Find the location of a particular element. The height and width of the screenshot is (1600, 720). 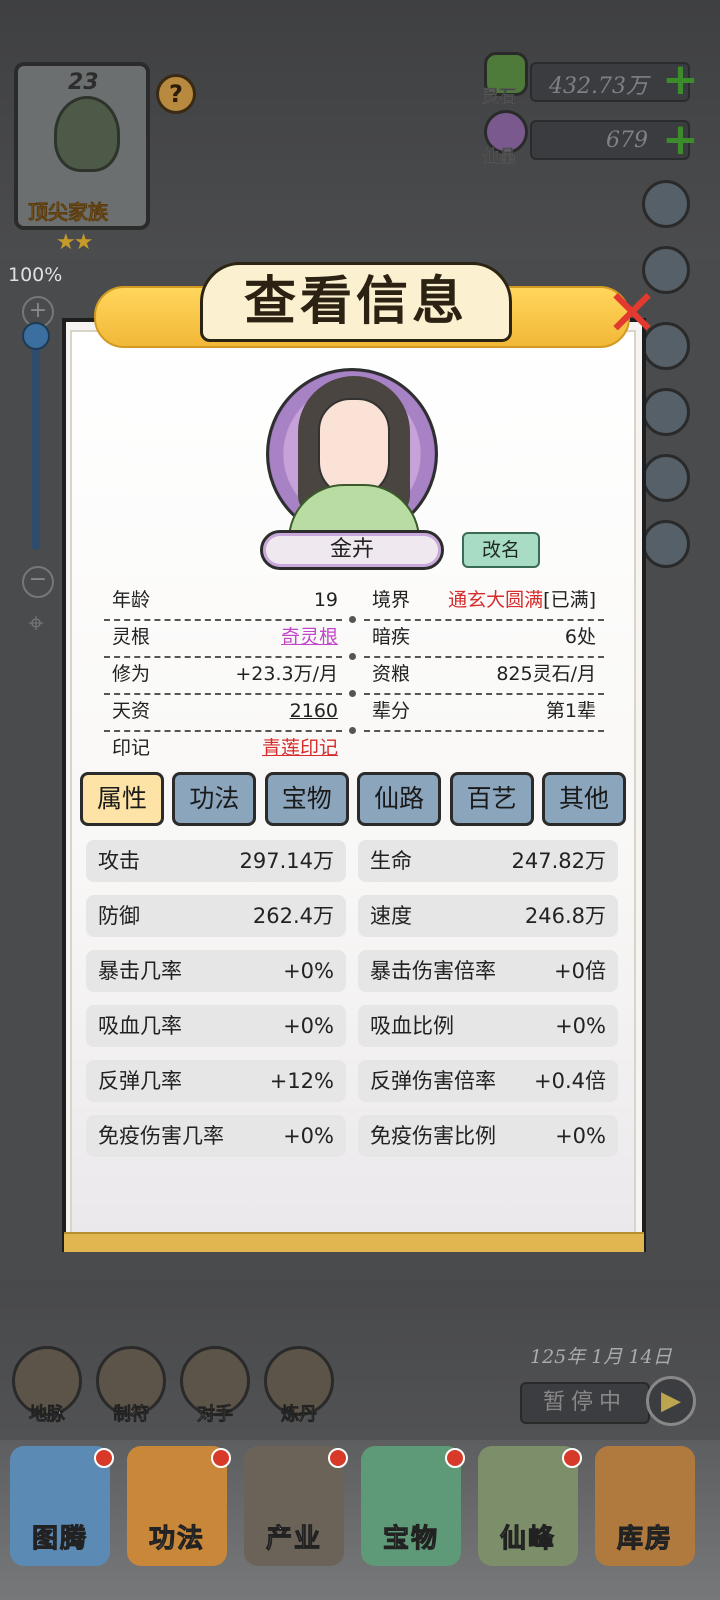

info-value: 第1辈 is located at coordinates (570, 711).